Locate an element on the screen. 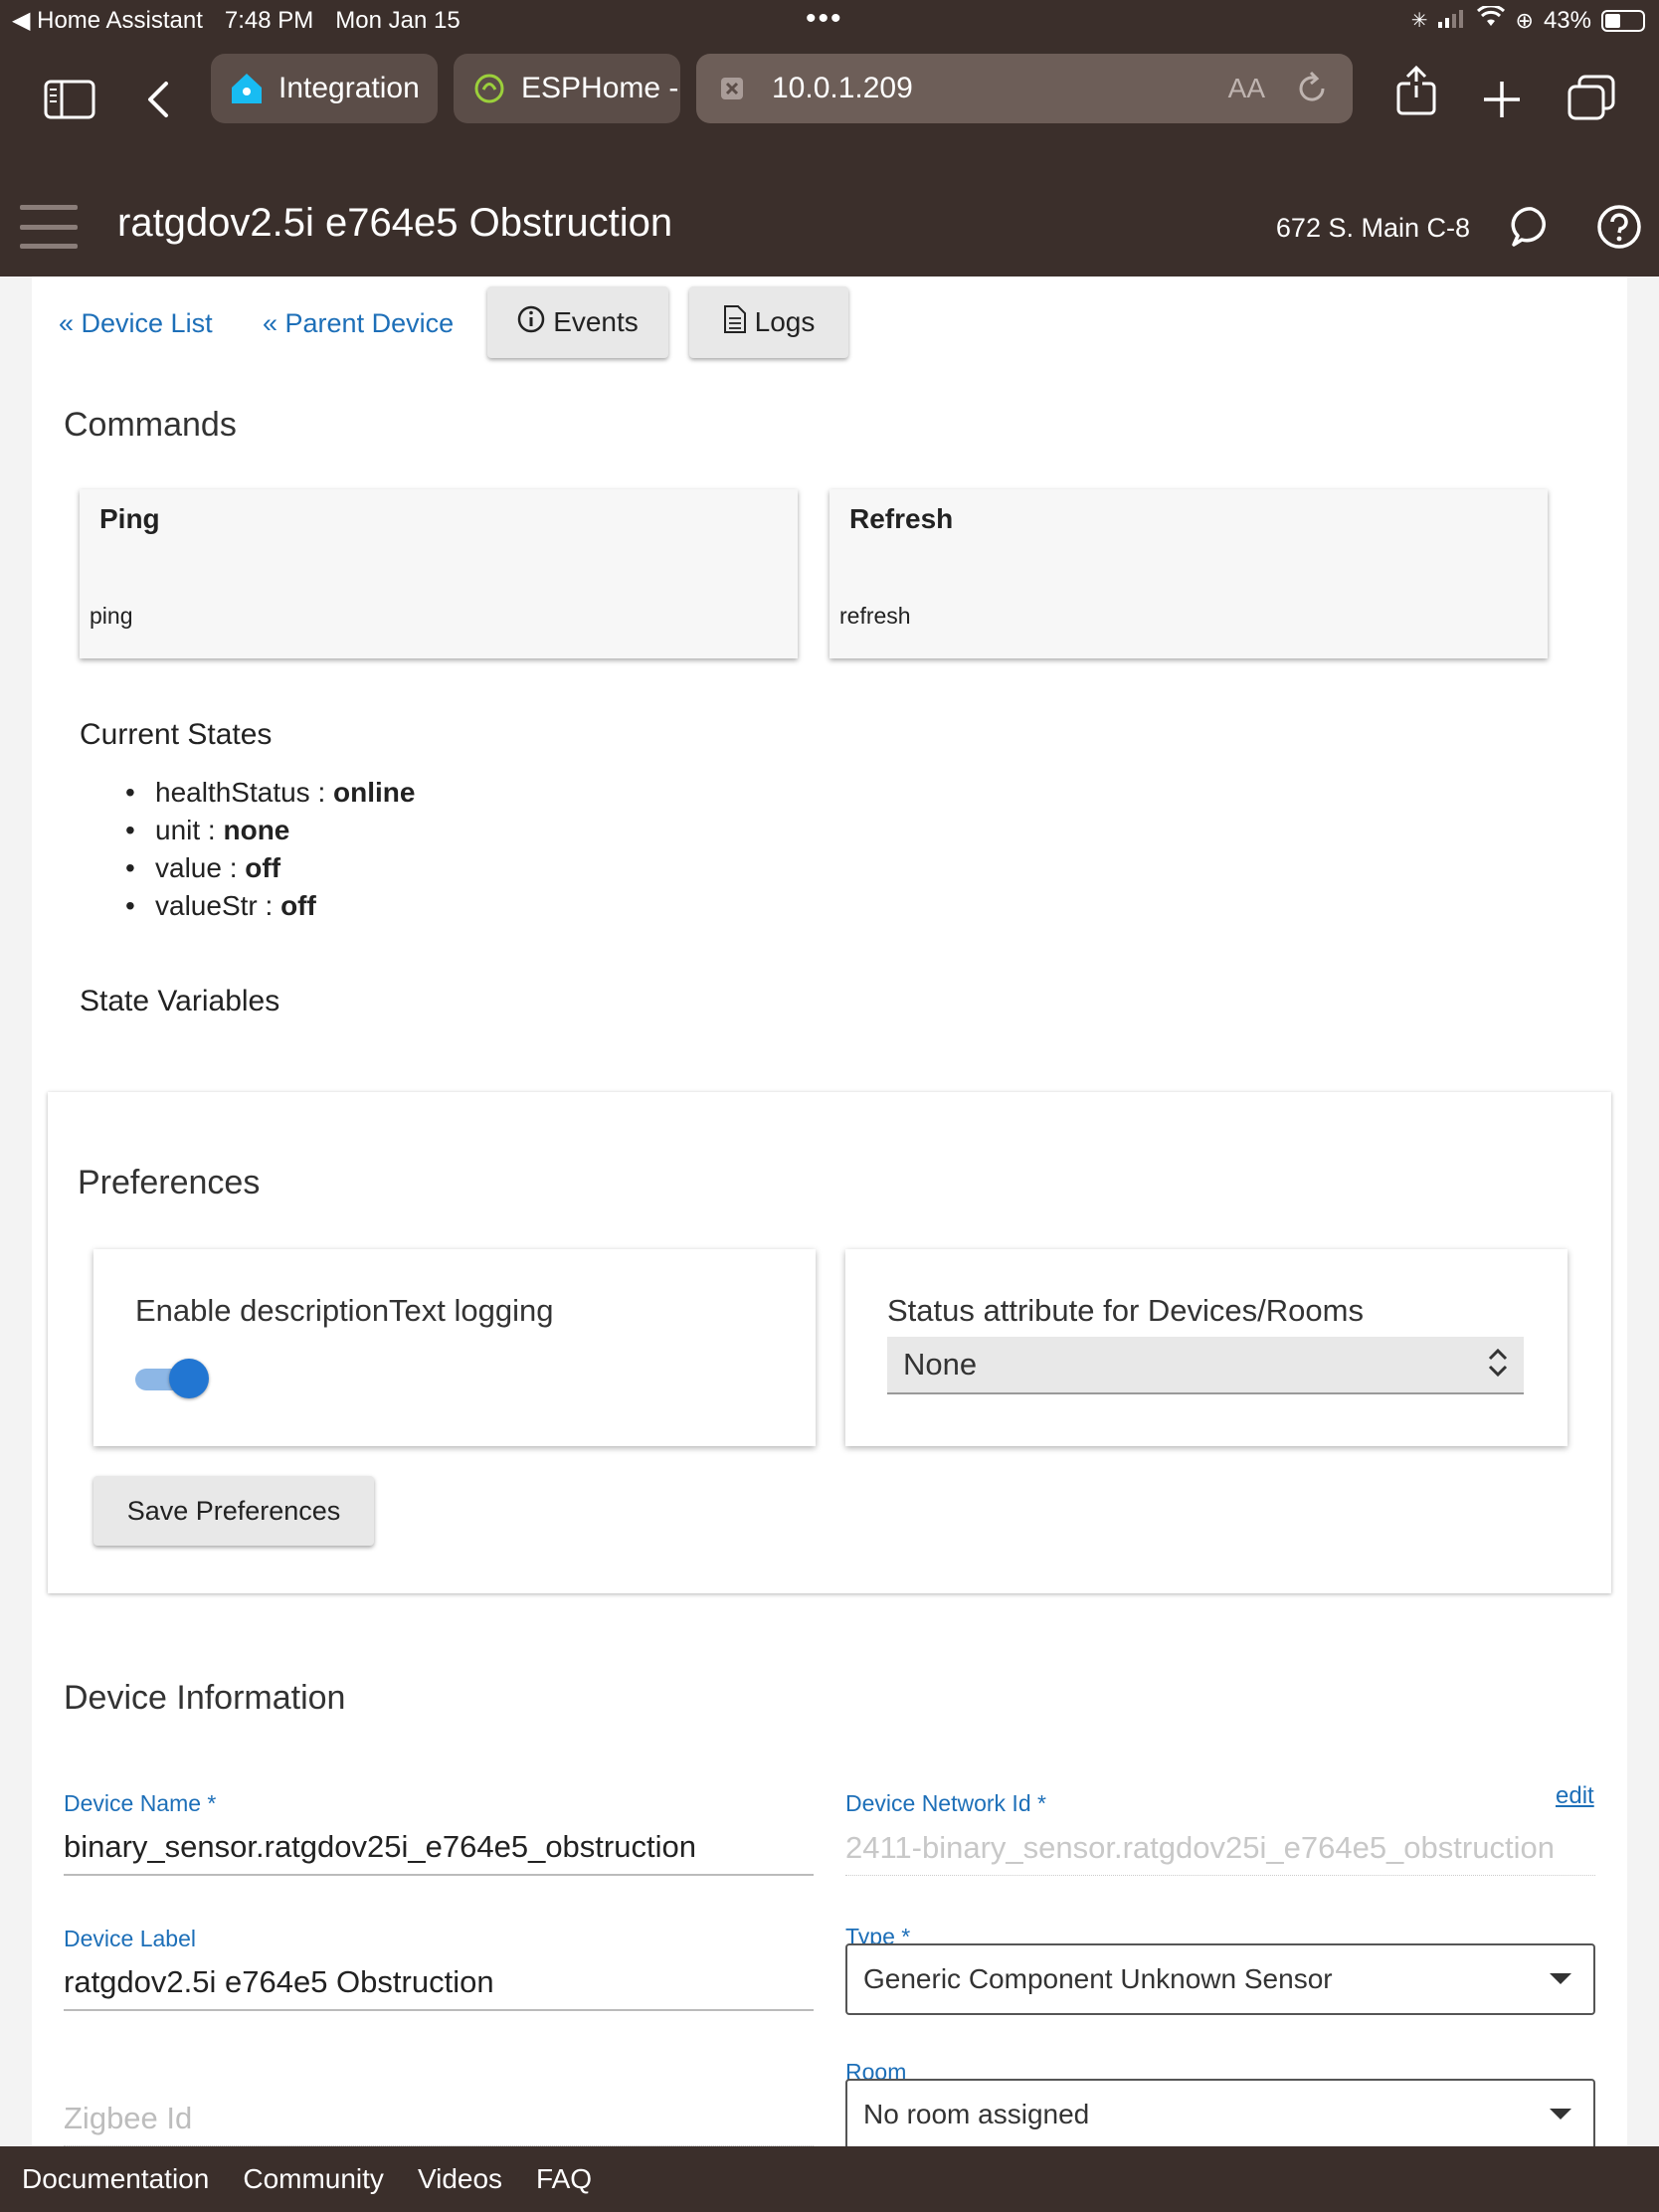 The image size is (1659, 2212). events-label: Events is located at coordinates (596, 321).